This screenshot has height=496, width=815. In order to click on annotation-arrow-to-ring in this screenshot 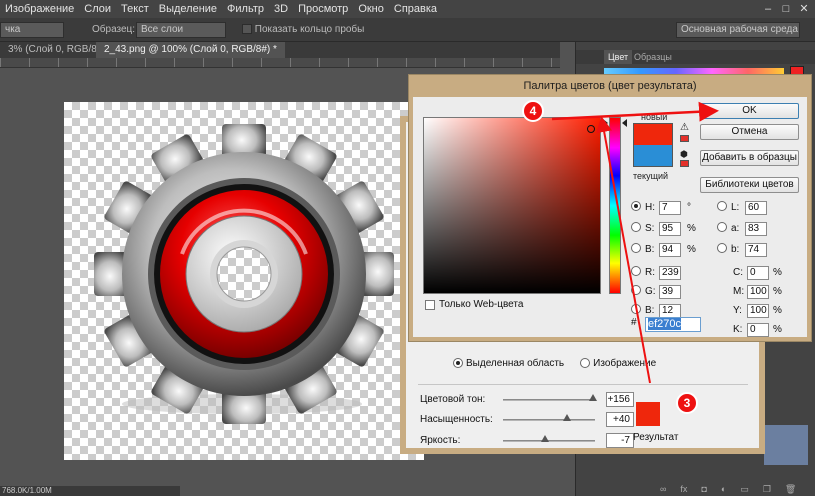, I will do `click(623, 250)`.